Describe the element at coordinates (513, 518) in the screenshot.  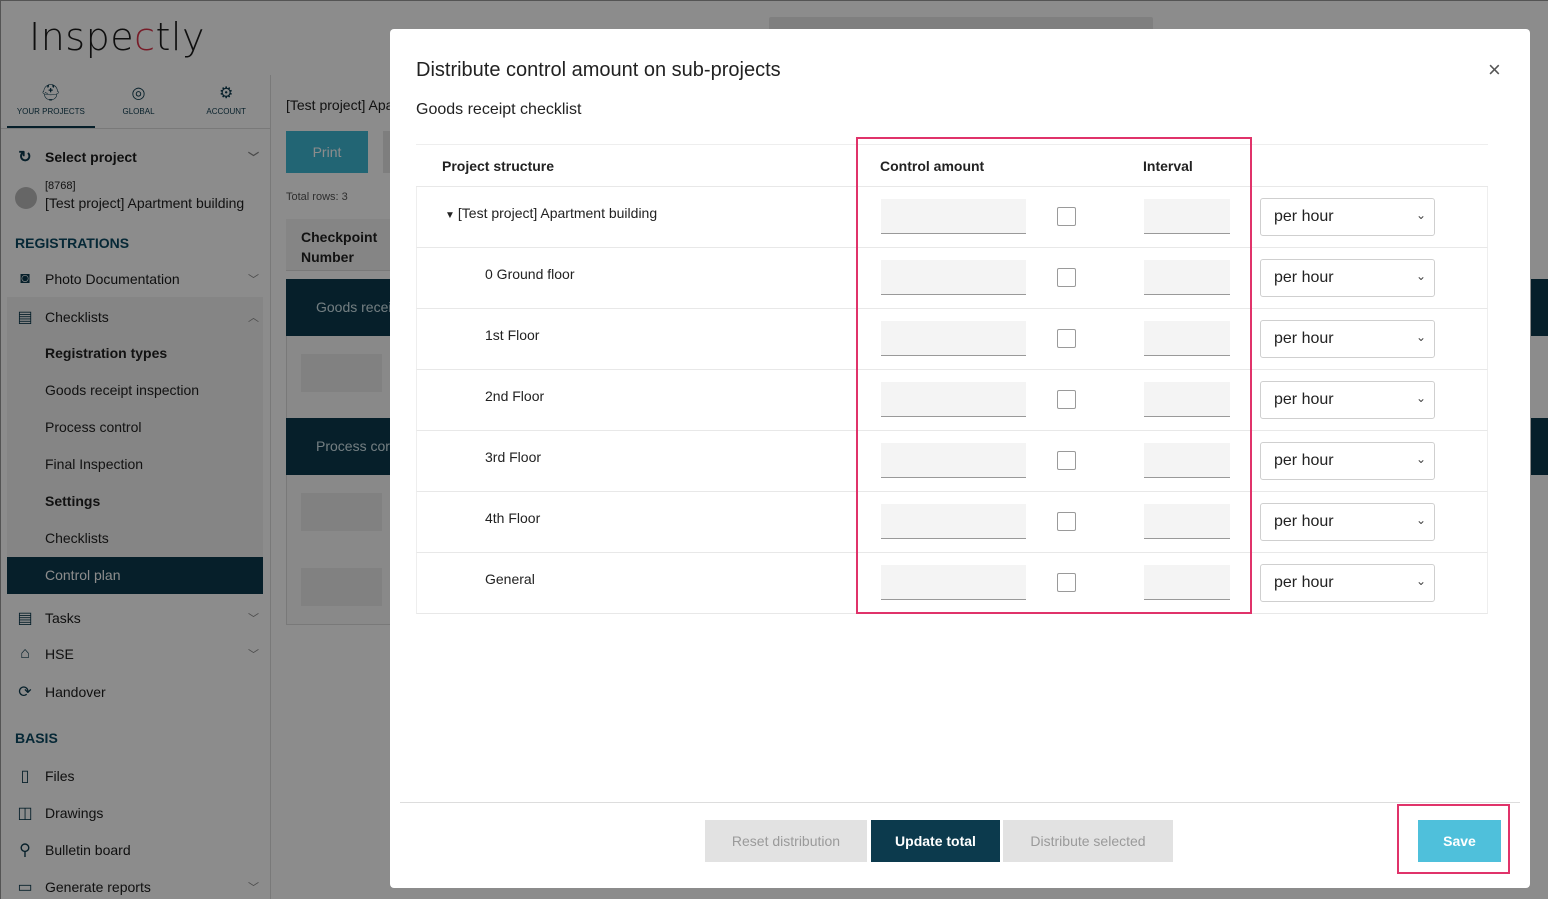
I see `row-name: 4th Floor` at that location.